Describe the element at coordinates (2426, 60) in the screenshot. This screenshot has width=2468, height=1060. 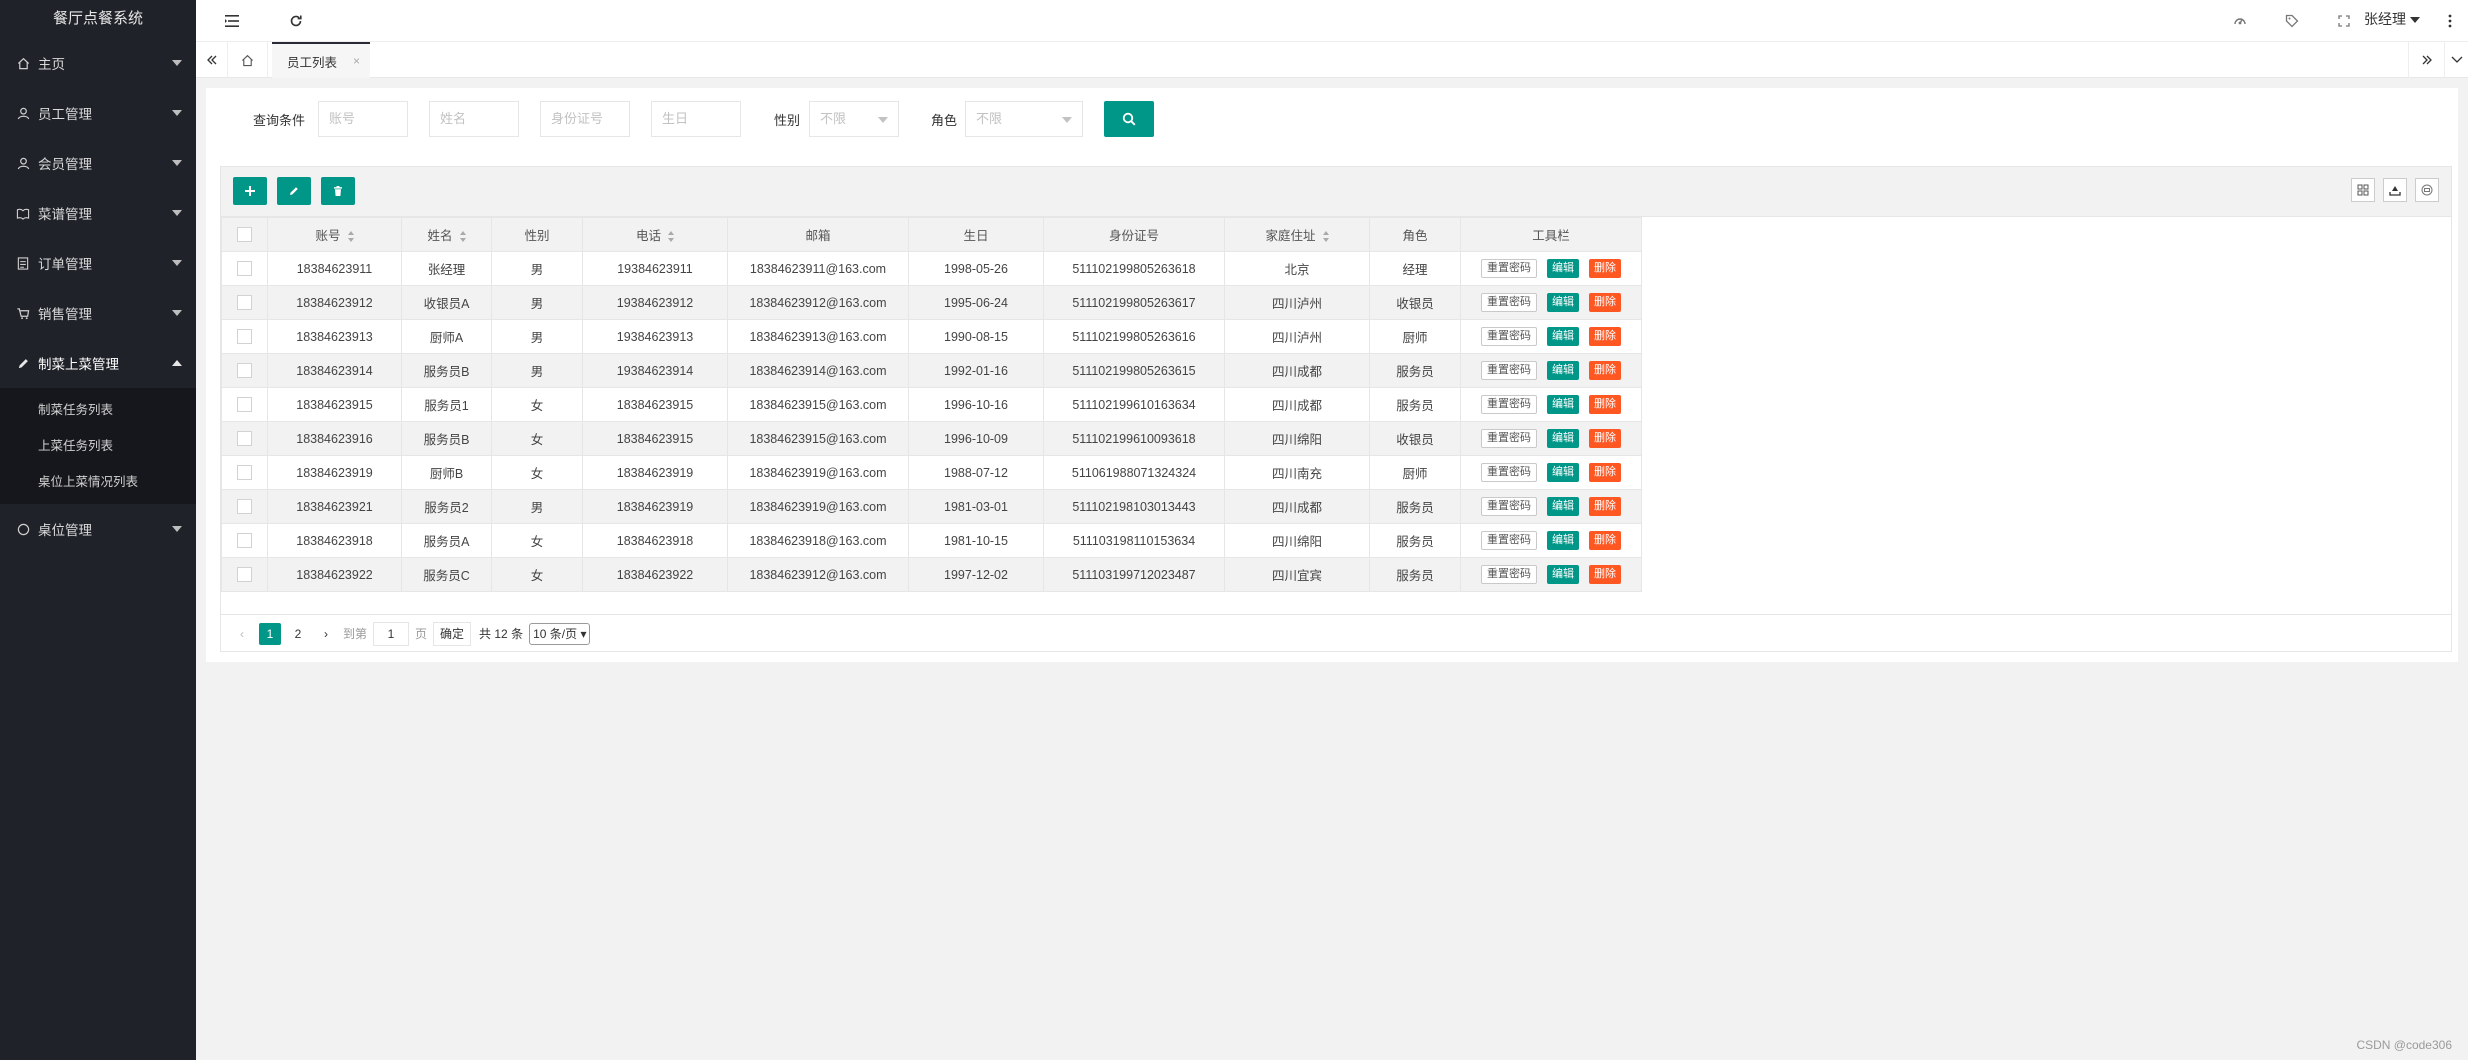
I see `tabs-scroll-right-icon` at that location.